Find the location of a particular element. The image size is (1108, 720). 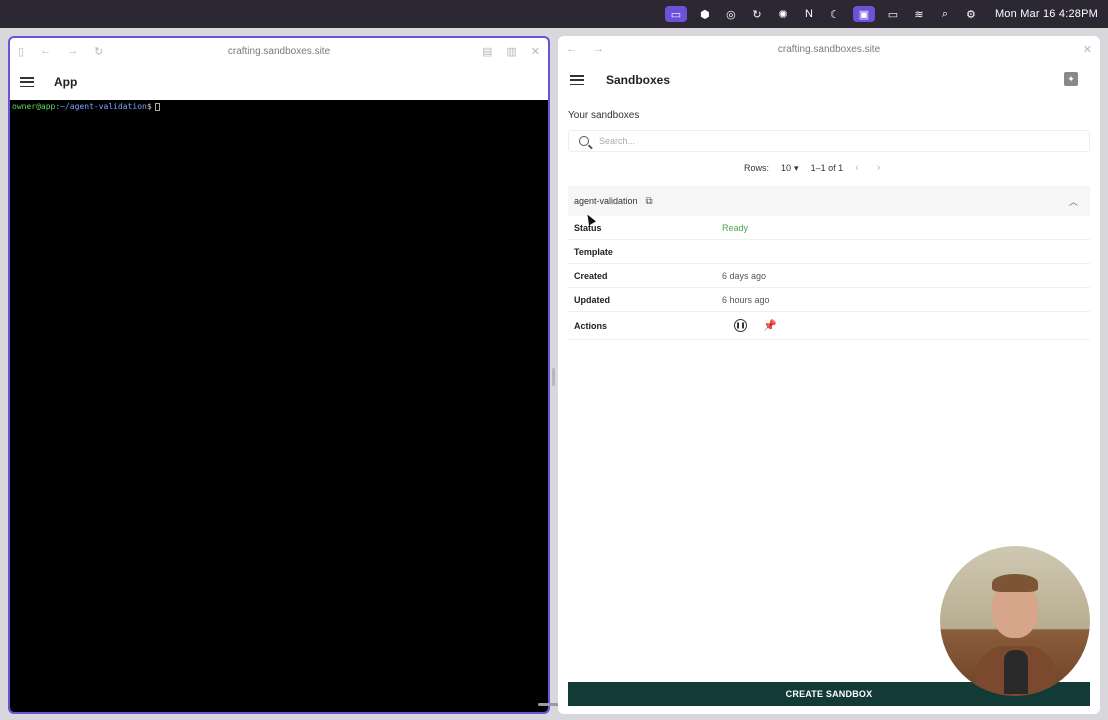

sandbox-name: agent-validation is located at coordinates (606, 201).